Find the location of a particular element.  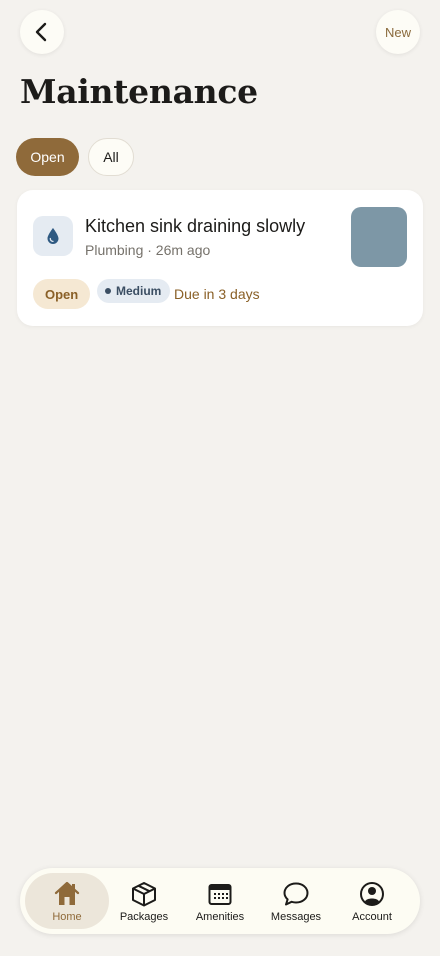

back-button is located at coordinates (42, 32).